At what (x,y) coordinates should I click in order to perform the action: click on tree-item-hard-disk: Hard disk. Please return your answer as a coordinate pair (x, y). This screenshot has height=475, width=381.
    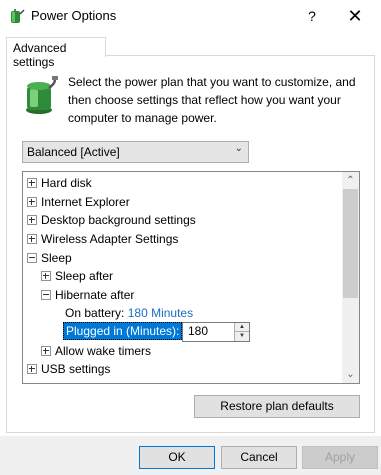
    Looking at the image, I should click on (59, 183).